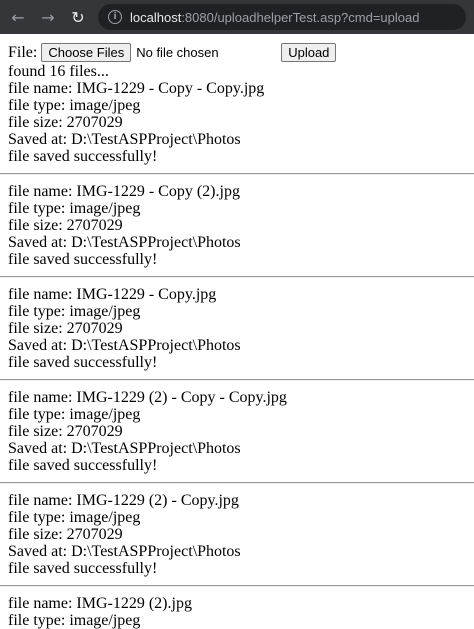 This screenshot has width=474, height=629. What do you see at coordinates (309, 52) in the screenshot?
I see `upload-button: Upload` at bounding box center [309, 52].